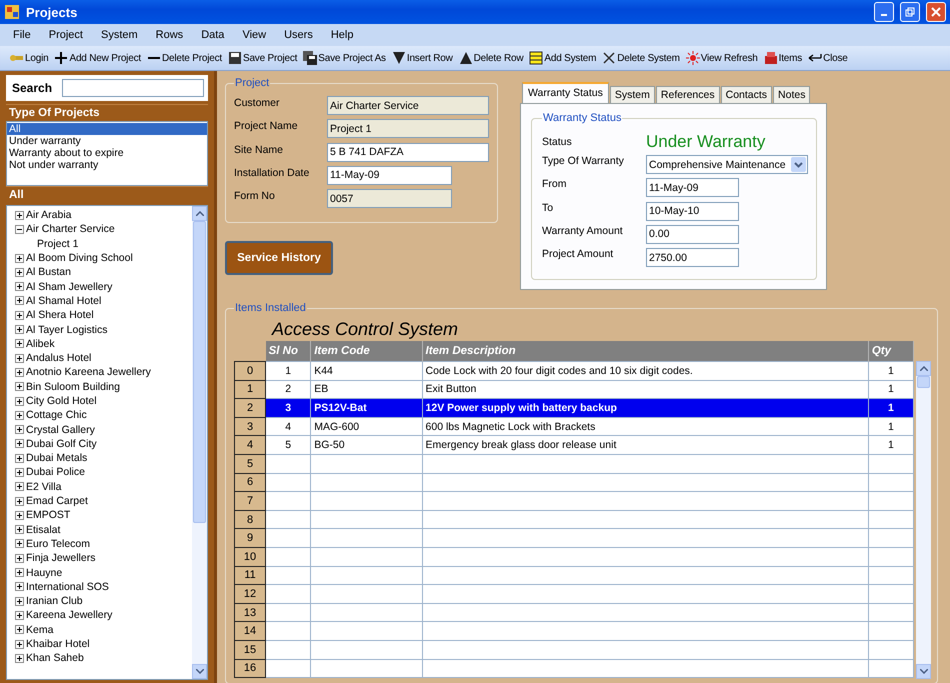 Image resolution: width=950 pixels, height=683 pixels. What do you see at coordinates (910, 12) in the screenshot?
I see `restore-button` at bounding box center [910, 12].